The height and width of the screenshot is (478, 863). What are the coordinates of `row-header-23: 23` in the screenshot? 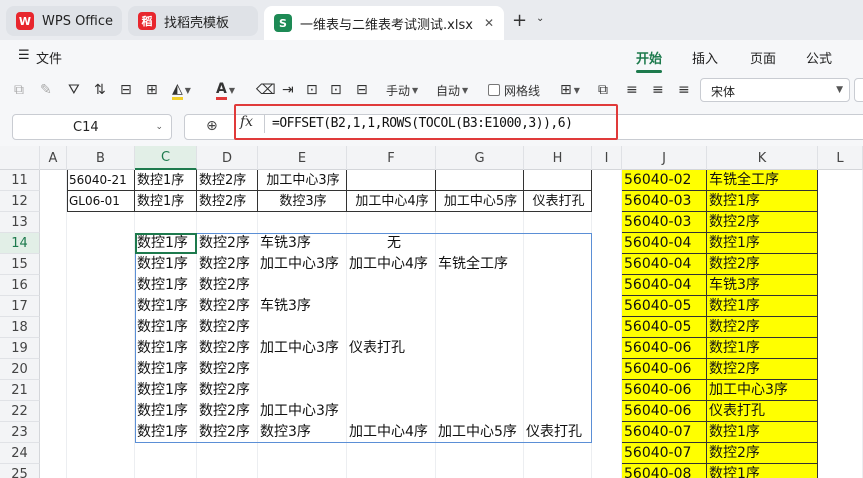 It's located at (20, 432).